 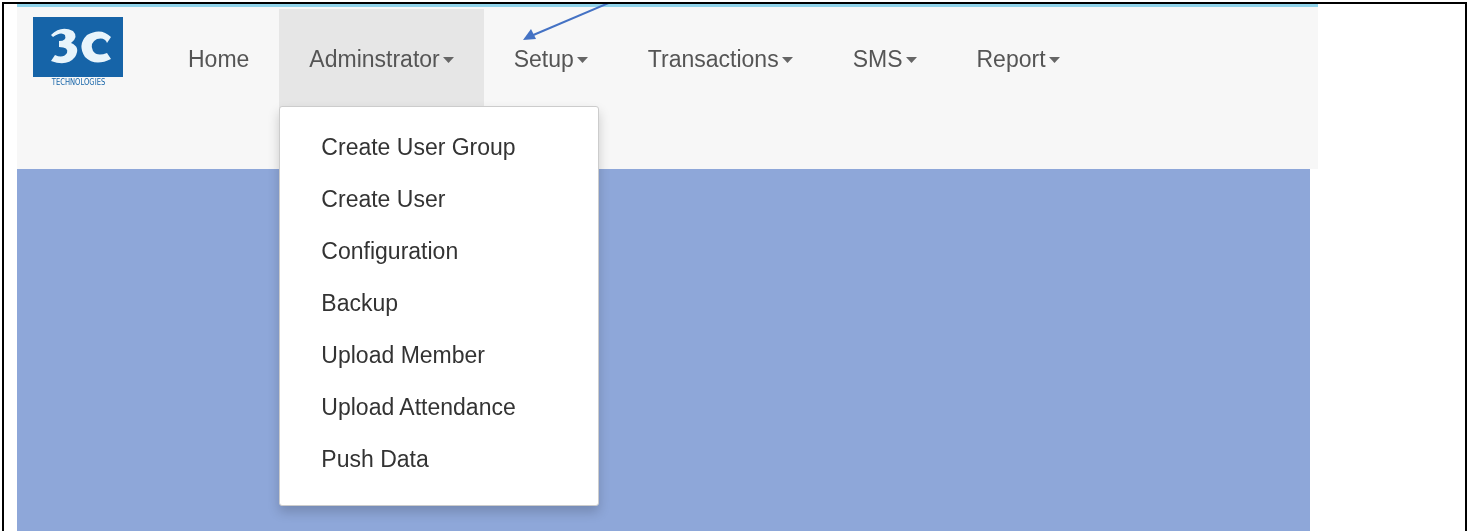 What do you see at coordinates (884, 58) in the screenshot?
I see `nav-item: SMS` at bounding box center [884, 58].